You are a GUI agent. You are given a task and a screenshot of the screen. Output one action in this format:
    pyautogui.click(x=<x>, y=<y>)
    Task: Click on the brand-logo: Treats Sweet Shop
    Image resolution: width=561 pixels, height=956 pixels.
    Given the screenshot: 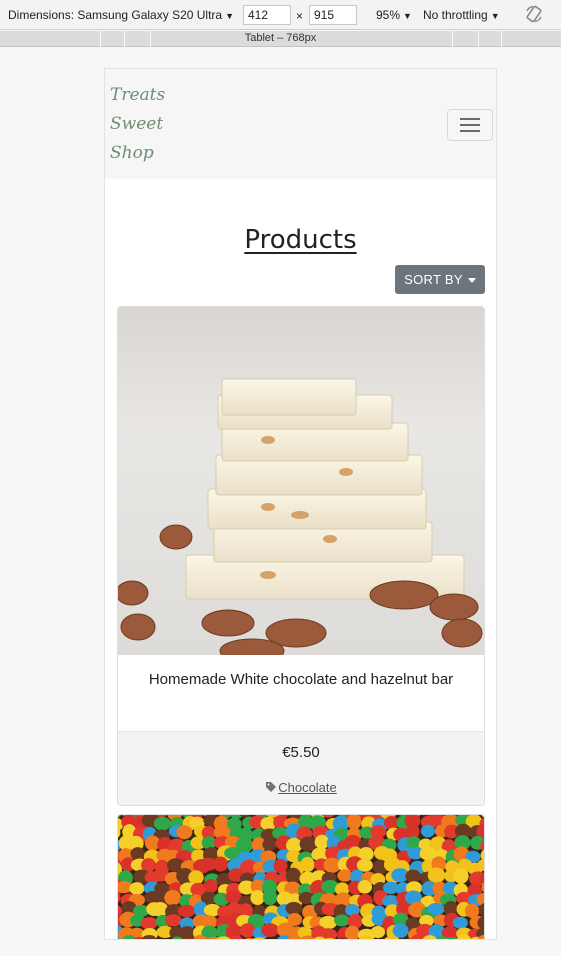 What is the action you would take?
    pyautogui.click(x=137, y=124)
    